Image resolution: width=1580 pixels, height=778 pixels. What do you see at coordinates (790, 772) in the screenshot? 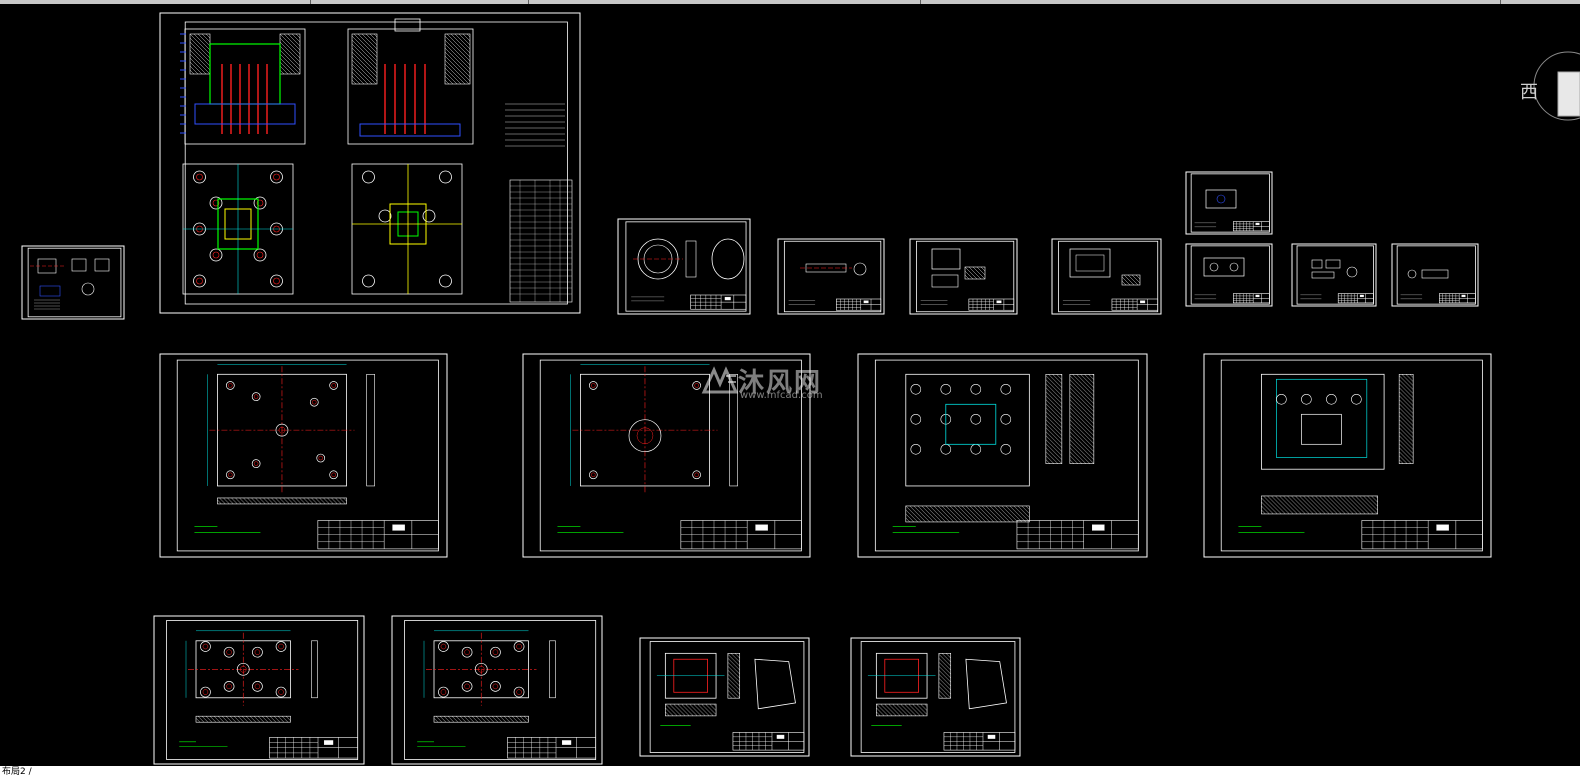
I see `layout-tab-bar: 布局2 /` at bounding box center [790, 772].